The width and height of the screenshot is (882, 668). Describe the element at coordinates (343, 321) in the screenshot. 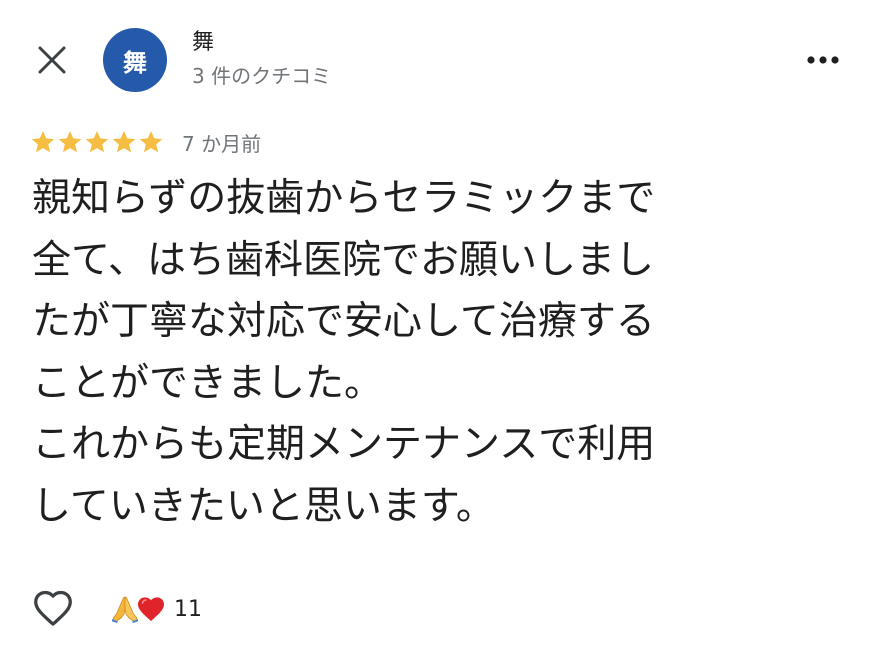

I see `review-text-line: たが丁寧な対応で安心して治療する` at that location.